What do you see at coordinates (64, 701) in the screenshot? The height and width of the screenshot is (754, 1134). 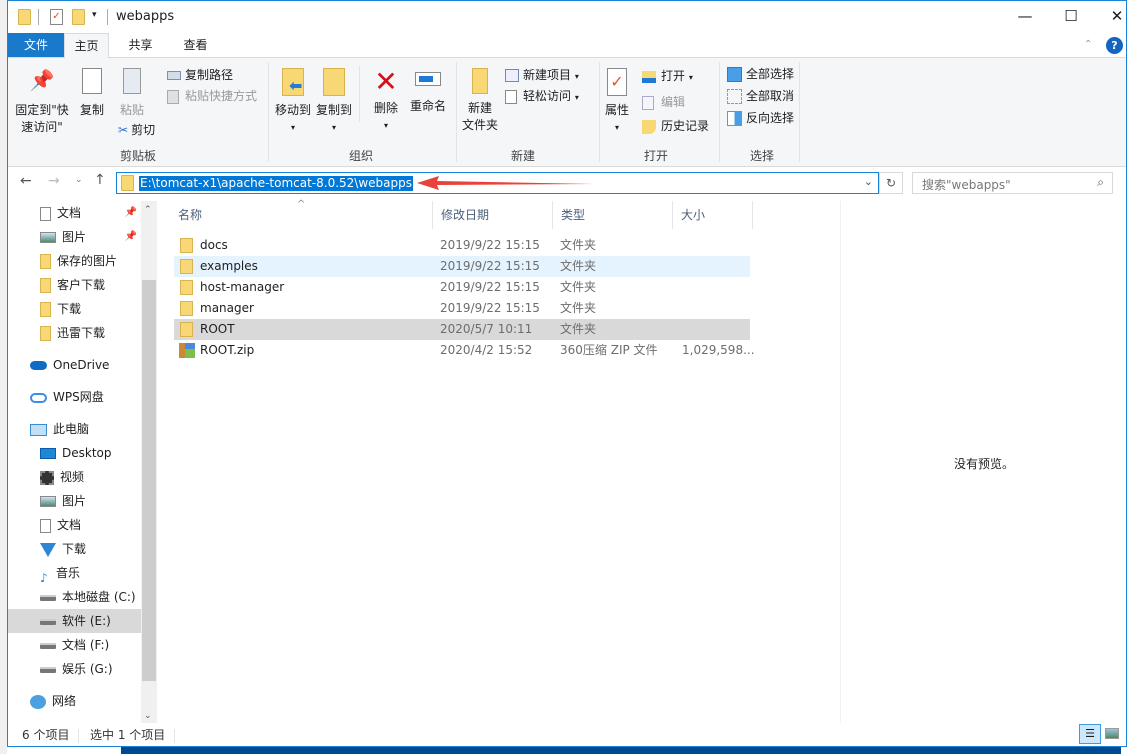 I see `nav-item-label: 网络` at bounding box center [64, 701].